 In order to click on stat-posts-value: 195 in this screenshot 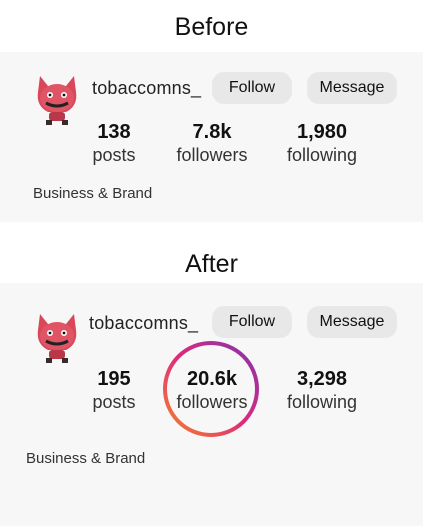, I will do `click(114, 379)`.